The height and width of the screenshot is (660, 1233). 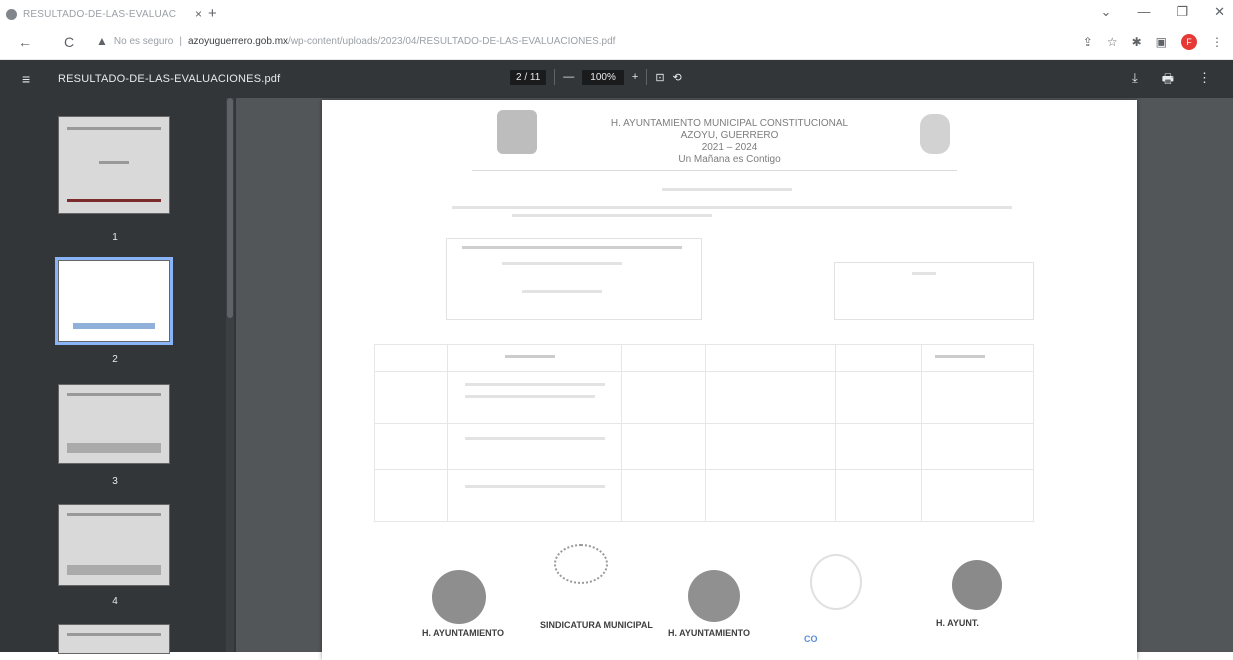 What do you see at coordinates (519, 77) in the screenshot?
I see `current-page: 2` at bounding box center [519, 77].